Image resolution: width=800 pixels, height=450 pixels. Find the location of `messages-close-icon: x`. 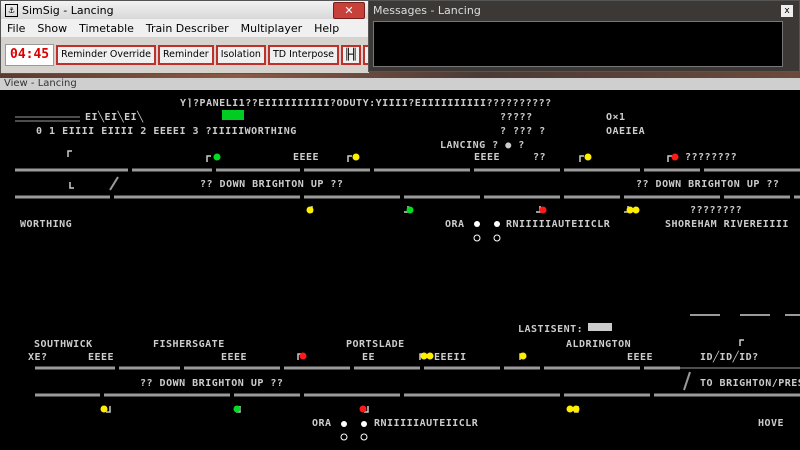

messages-close-icon: x is located at coordinates (787, 11).